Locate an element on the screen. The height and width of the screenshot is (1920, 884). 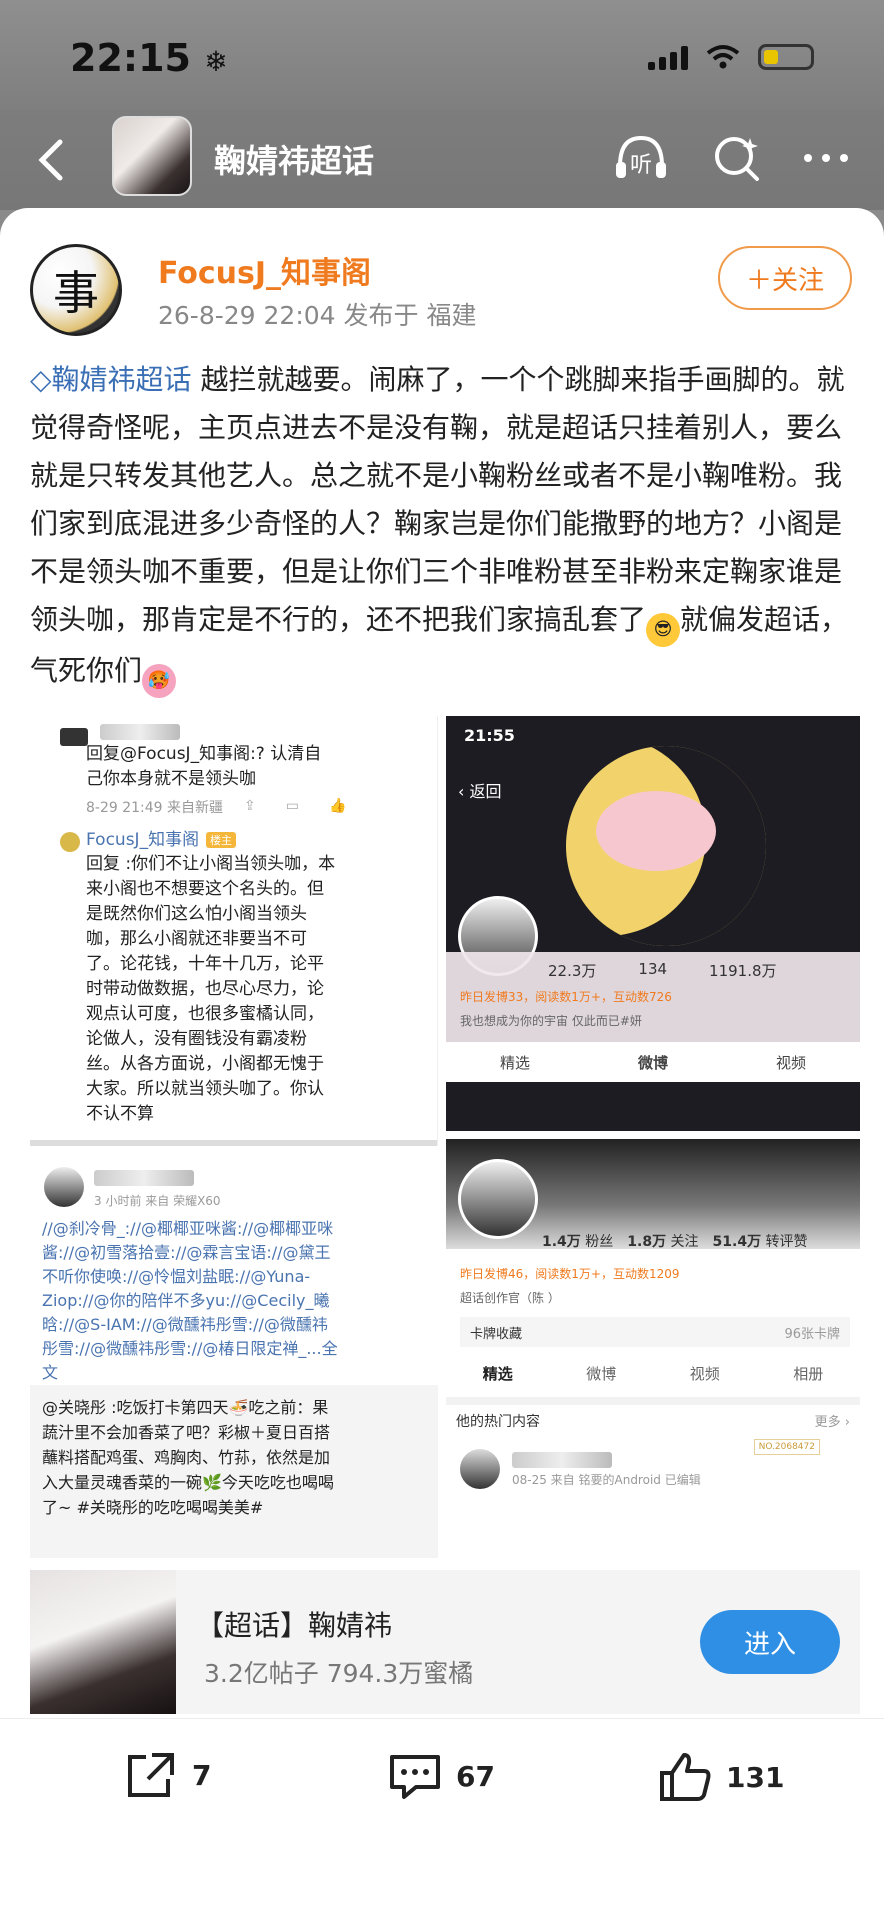
img3-meta: 3 小时前 来自 荣耀X60 is located at coordinates (157, 1201).